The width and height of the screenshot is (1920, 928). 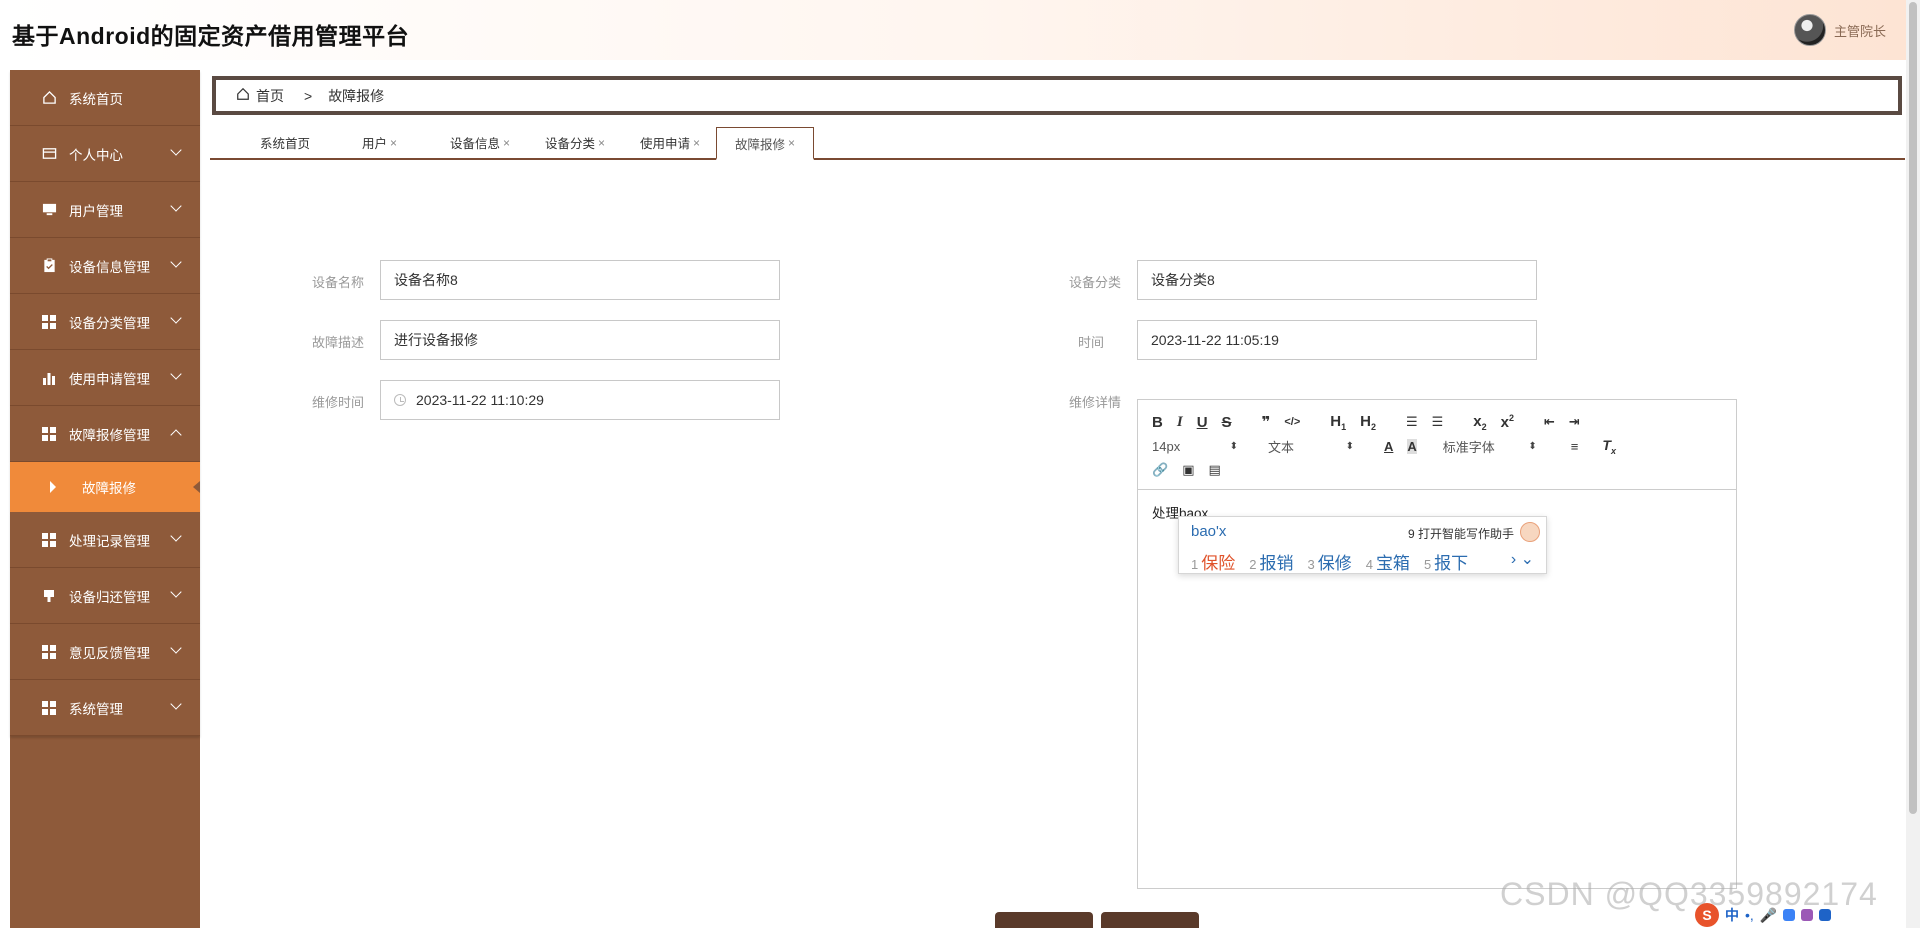 I want to click on heading2-icon: H2, so click(x=1368, y=422).